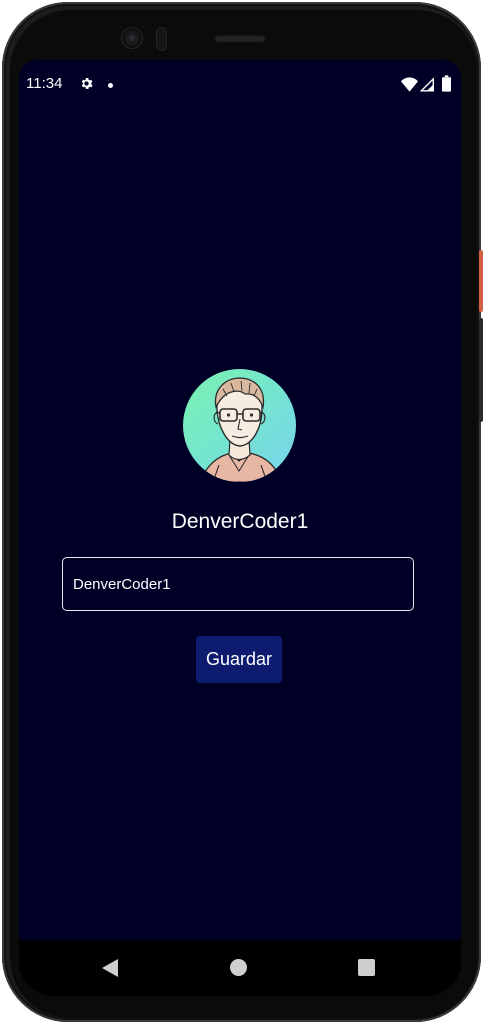 The height and width of the screenshot is (1024, 483). Describe the element at coordinates (241, 429) in the screenshot. I see `avatar-portrait-icon` at that location.